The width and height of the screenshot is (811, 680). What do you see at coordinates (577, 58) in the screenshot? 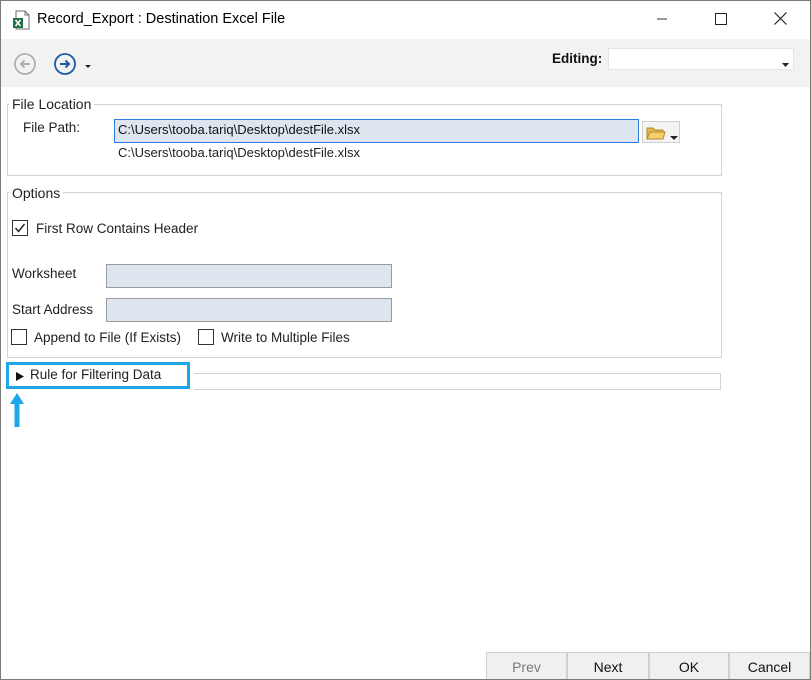
I see `editing-label: Editing:` at bounding box center [577, 58].